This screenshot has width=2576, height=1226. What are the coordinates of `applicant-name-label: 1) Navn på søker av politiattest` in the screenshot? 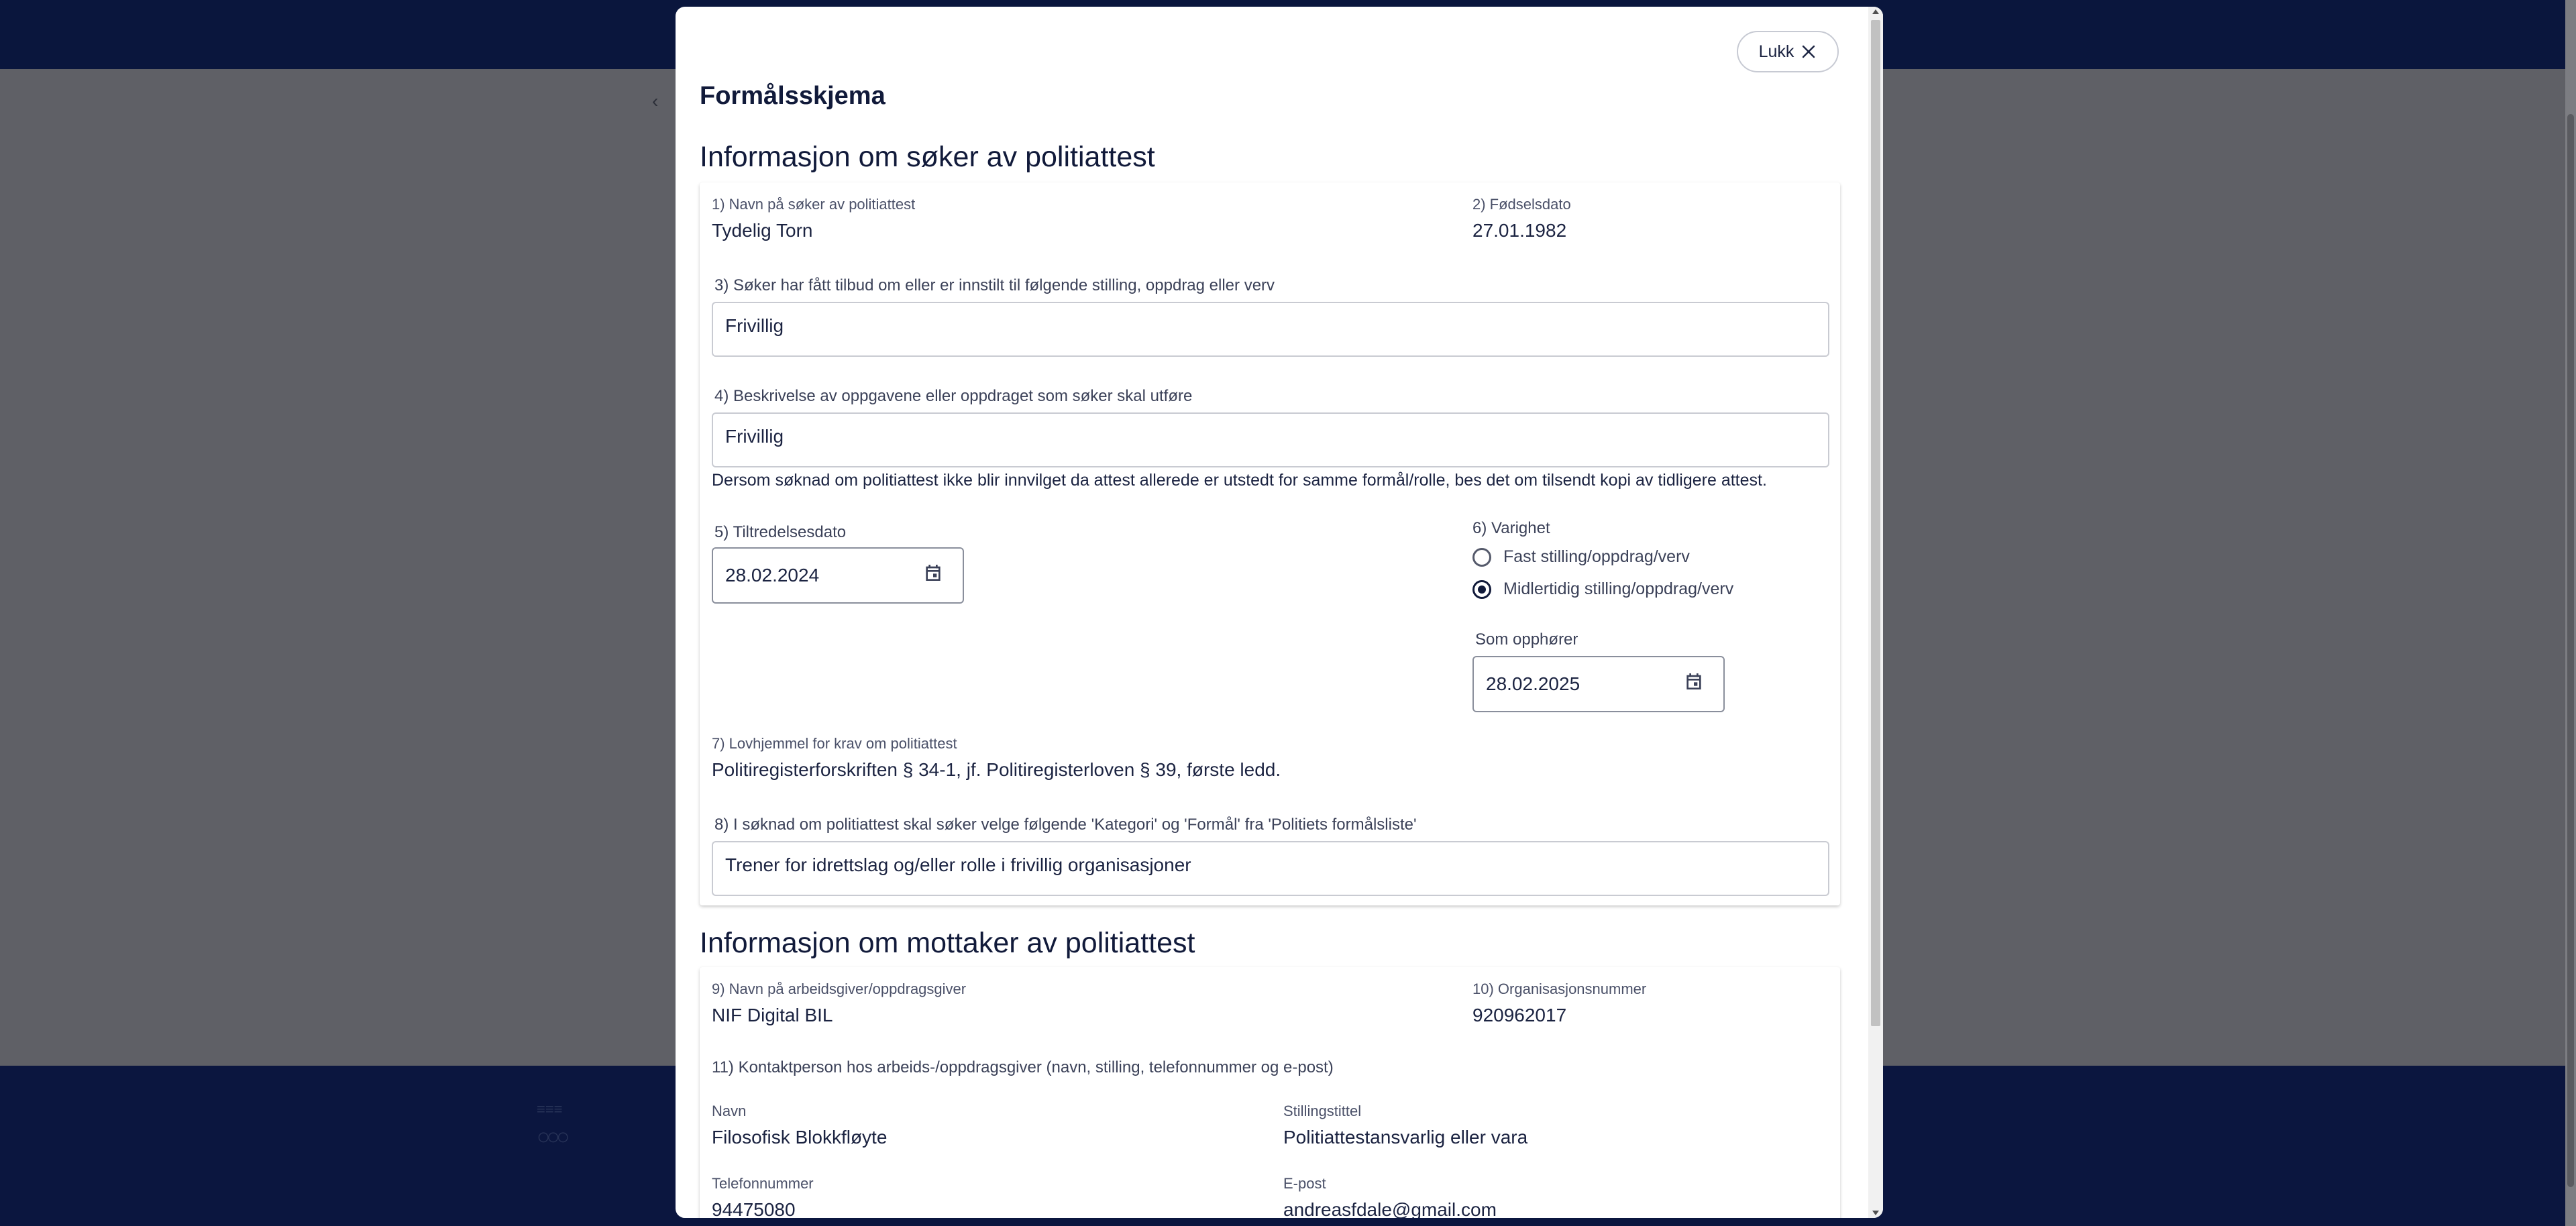 It's located at (814, 204).